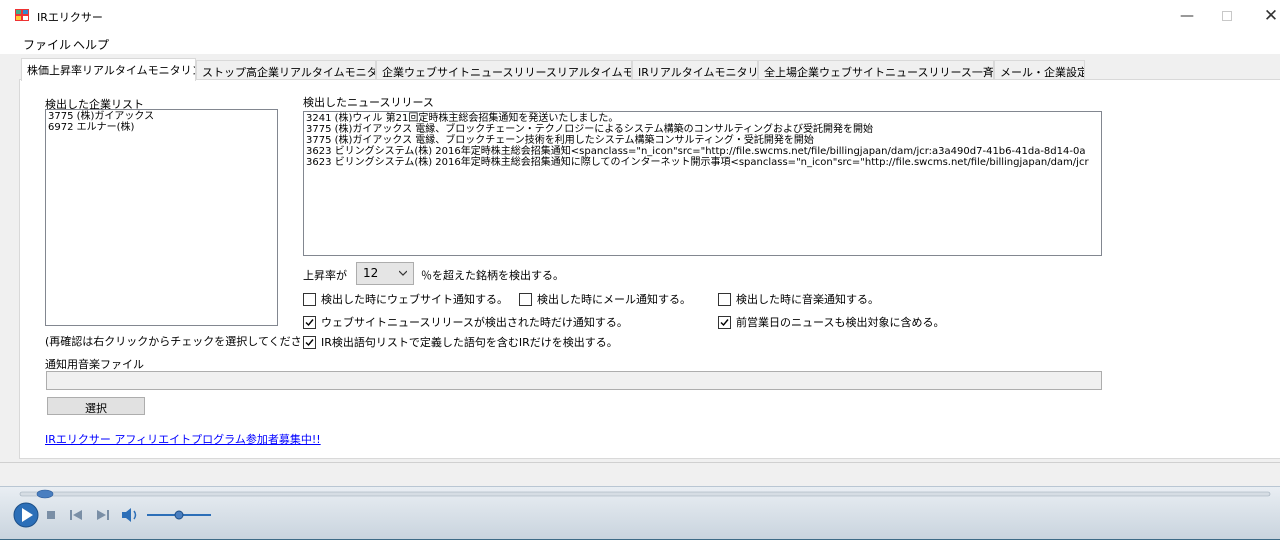 Image resolution: width=1280 pixels, height=540 pixels. Describe the element at coordinates (161, 217) in the screenshot. I see `company-listbox: 3775 (株)ガイアックス 6972 エルナー(株)` at that location.